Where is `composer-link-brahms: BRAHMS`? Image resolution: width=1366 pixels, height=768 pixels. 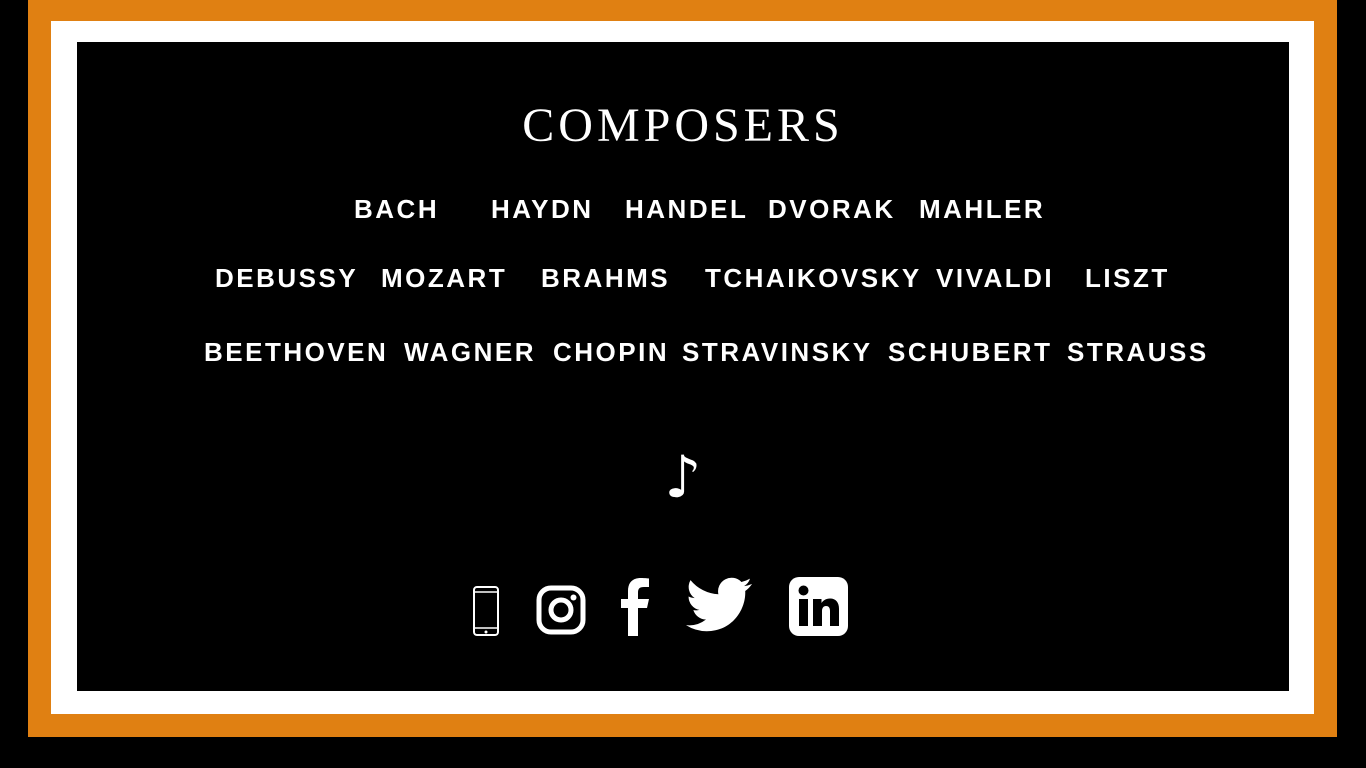 composer-link-brahms: BRAHMS is located at coordinates (605, 278).